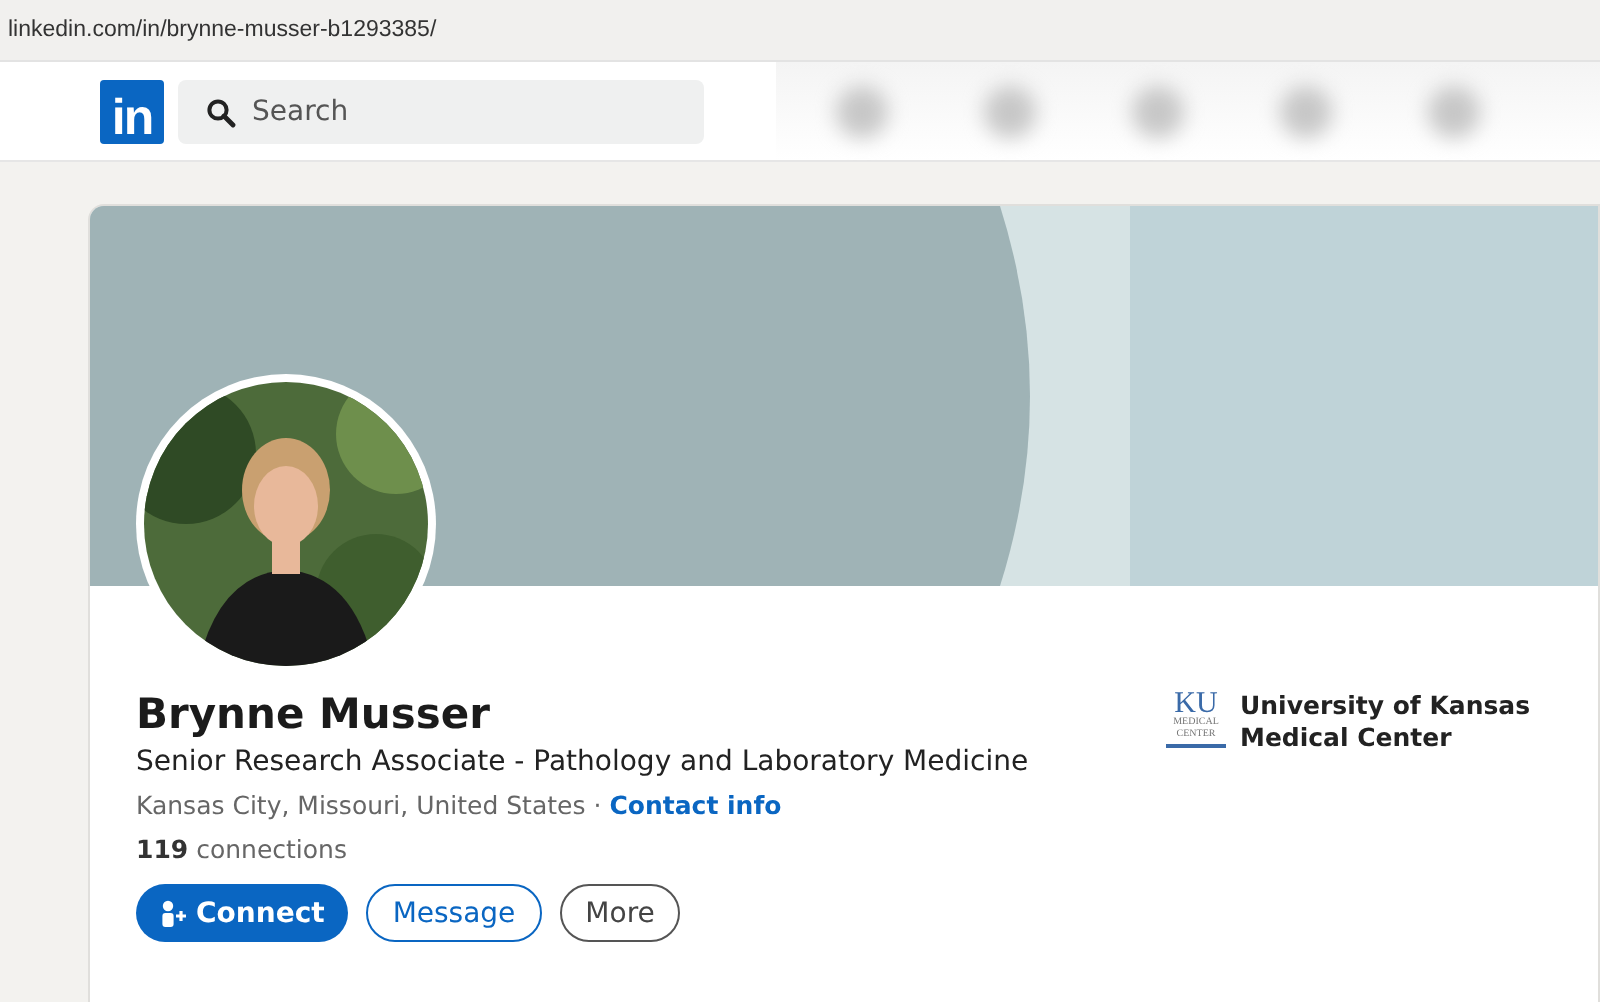  What do you see at coordinates (242, 913) in the screenshot?
I see `connect-button: Connect` at bounding box center [242, 913].